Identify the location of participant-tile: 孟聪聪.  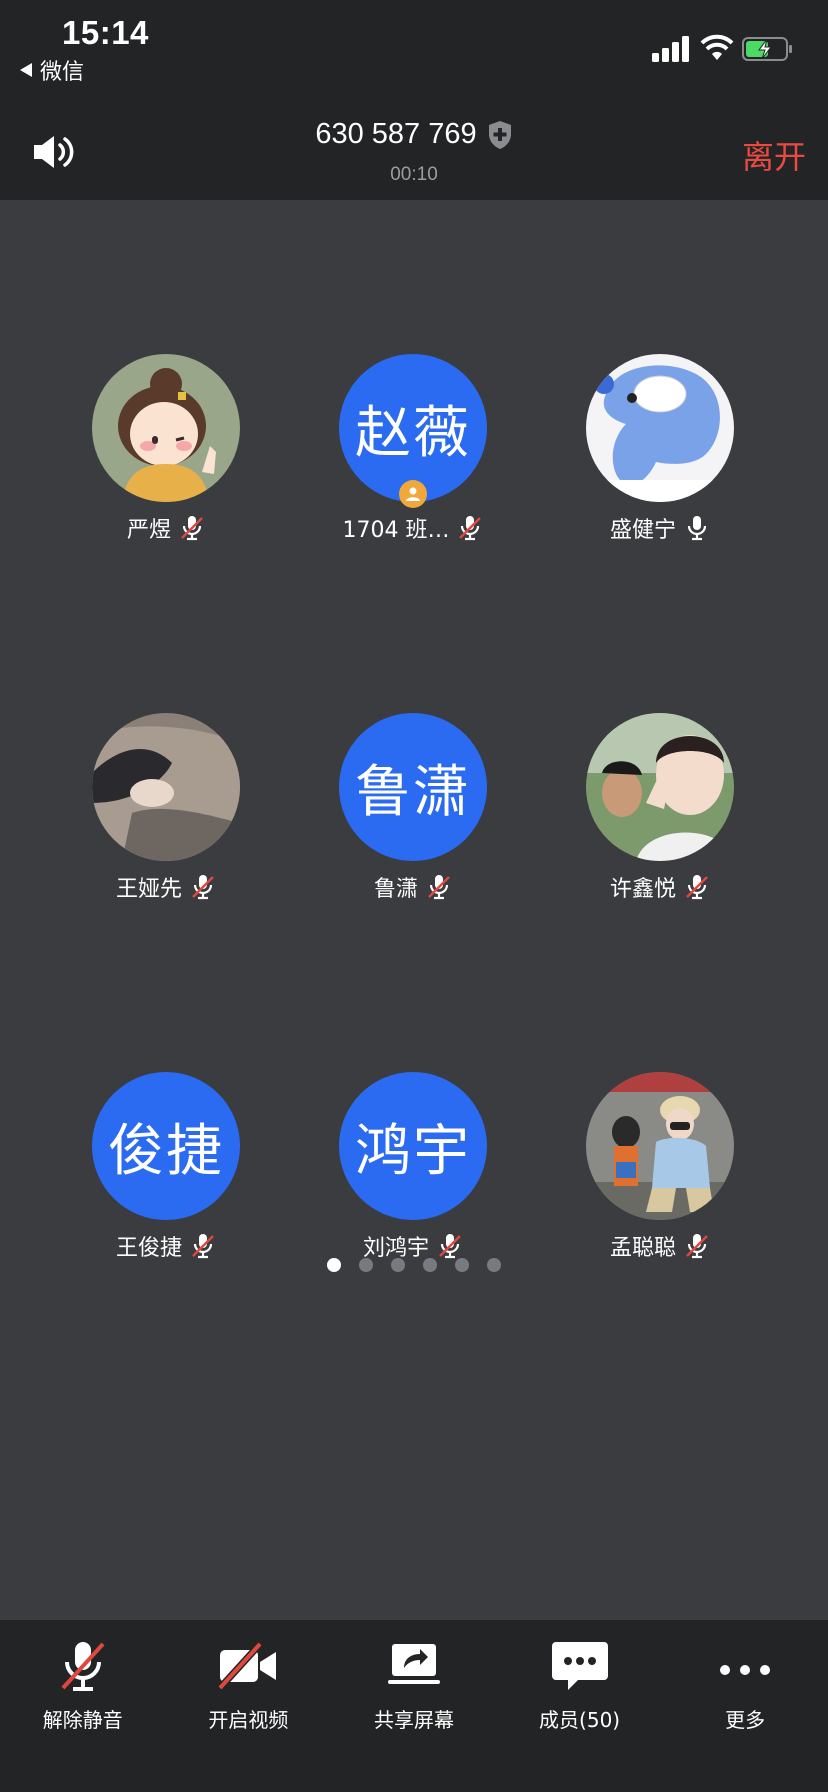
(660, 1167).